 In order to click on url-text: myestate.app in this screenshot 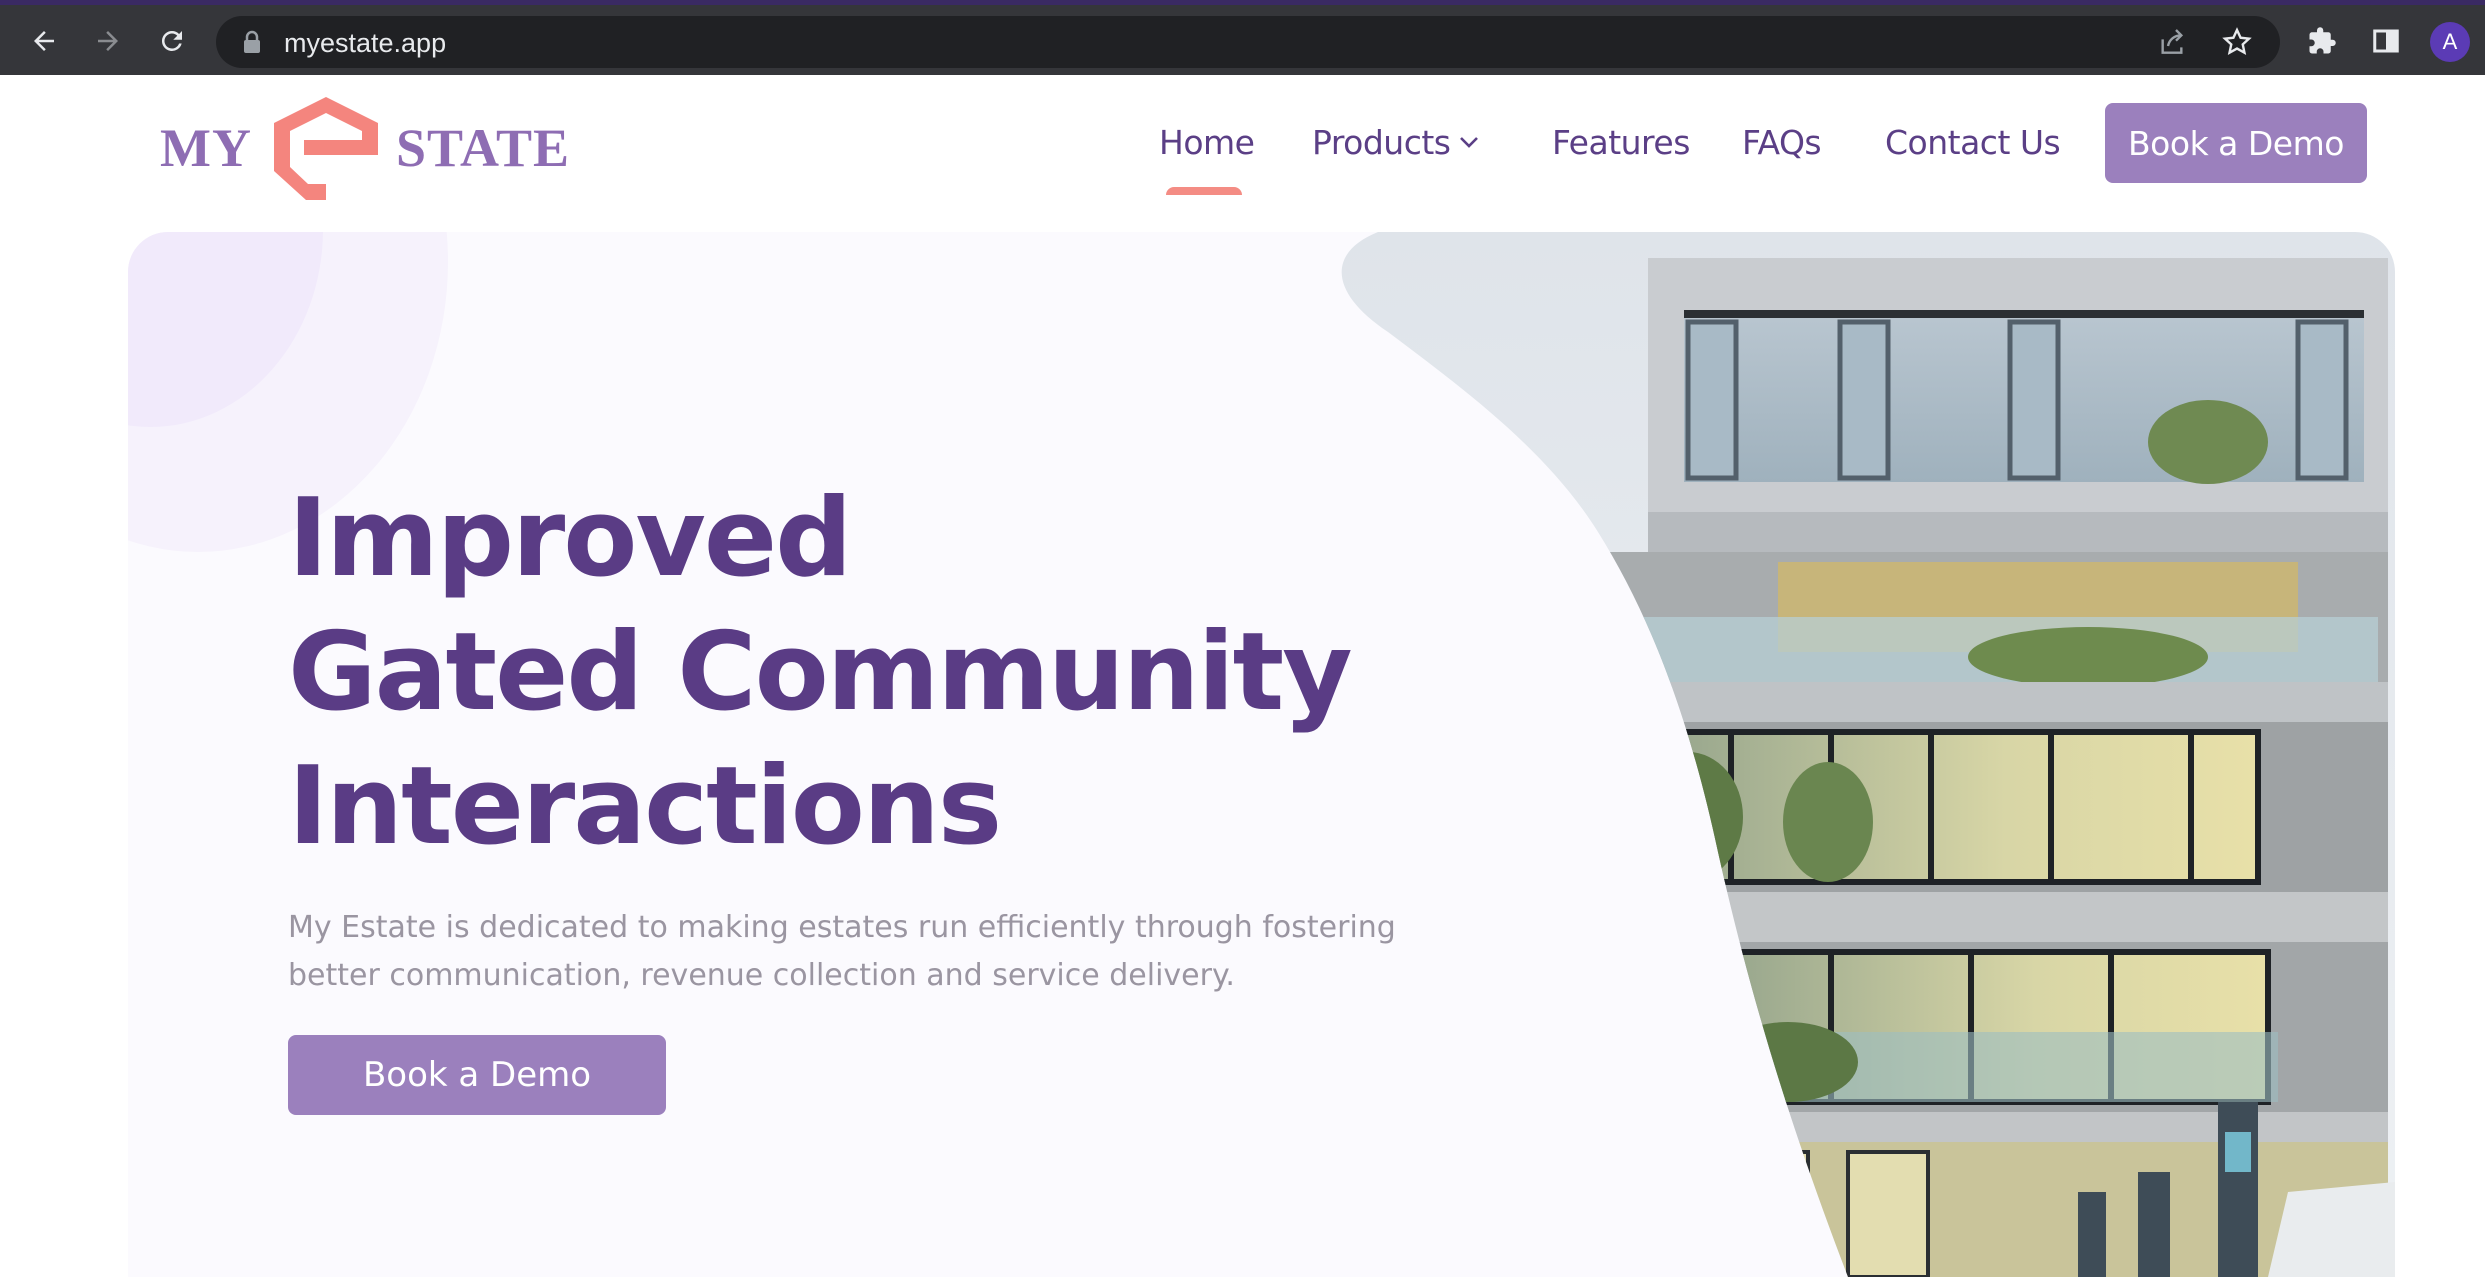, I will do `click(365, 43)`.